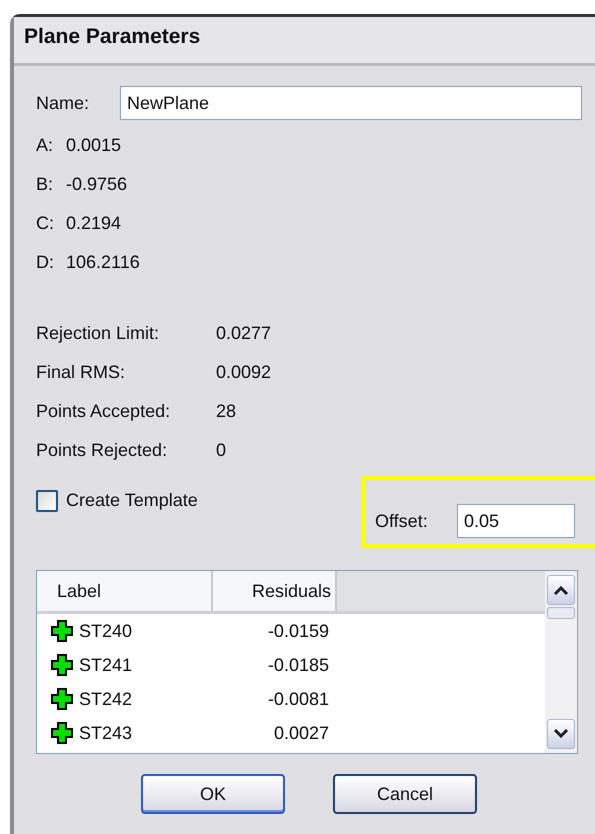  Describe the element at coordinates (45, 145) in the screenshot. I see `coefficient-label: A:` at that location.